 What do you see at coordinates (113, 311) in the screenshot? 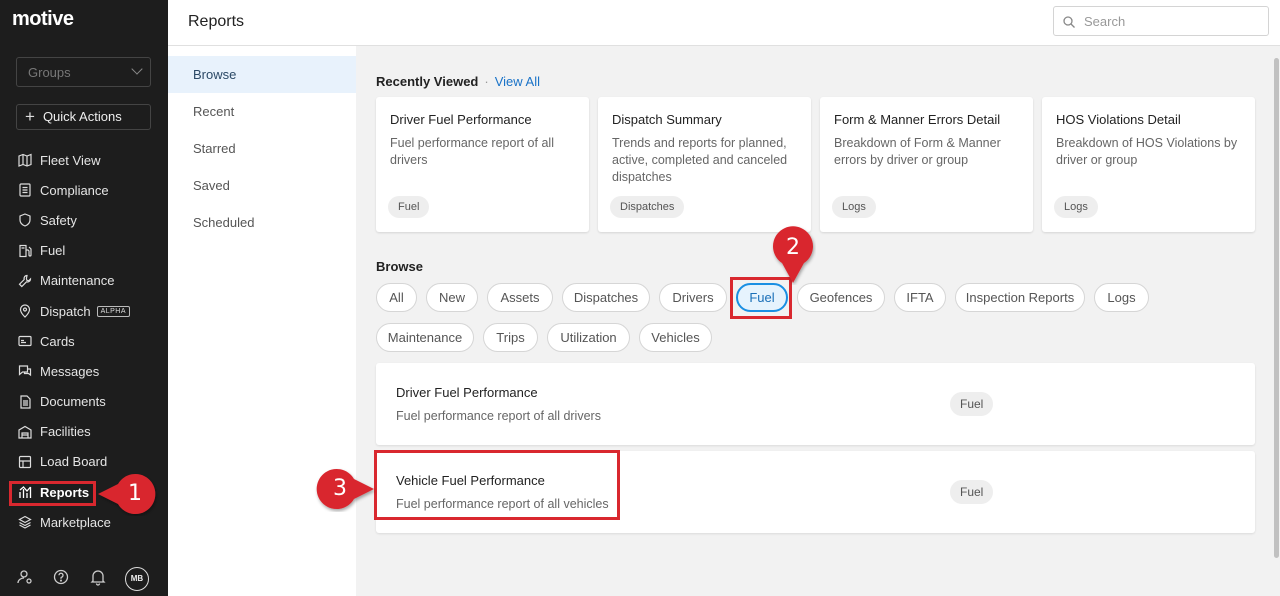
I see `alpha-badge: ALPHA` at bounding box center [113, 311].